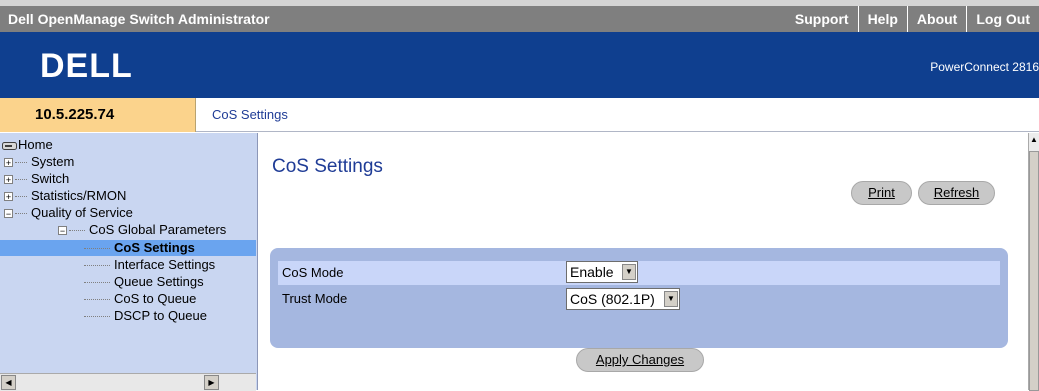 Image resolution: width=1039 pixels, height=391 pixels. I want to click on breadcrumb: CoS Settings, so click(617, 115).